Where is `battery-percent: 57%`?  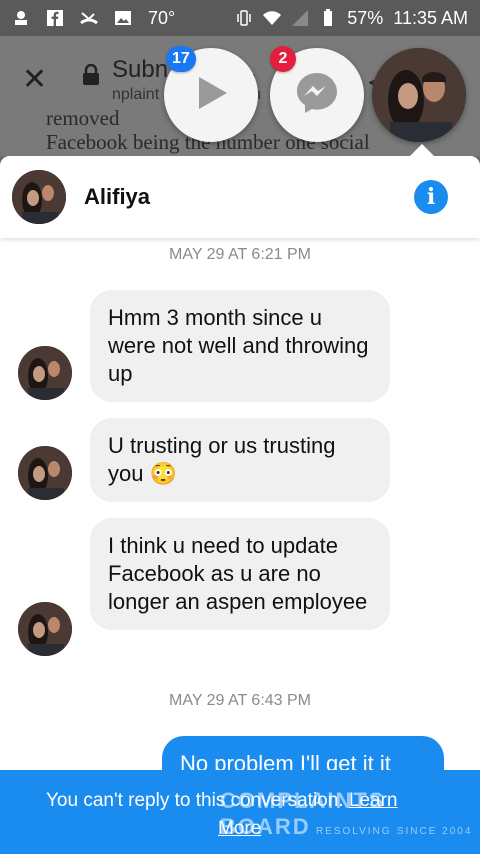 battery-percent: 57% is located at coordinates (365, 17).